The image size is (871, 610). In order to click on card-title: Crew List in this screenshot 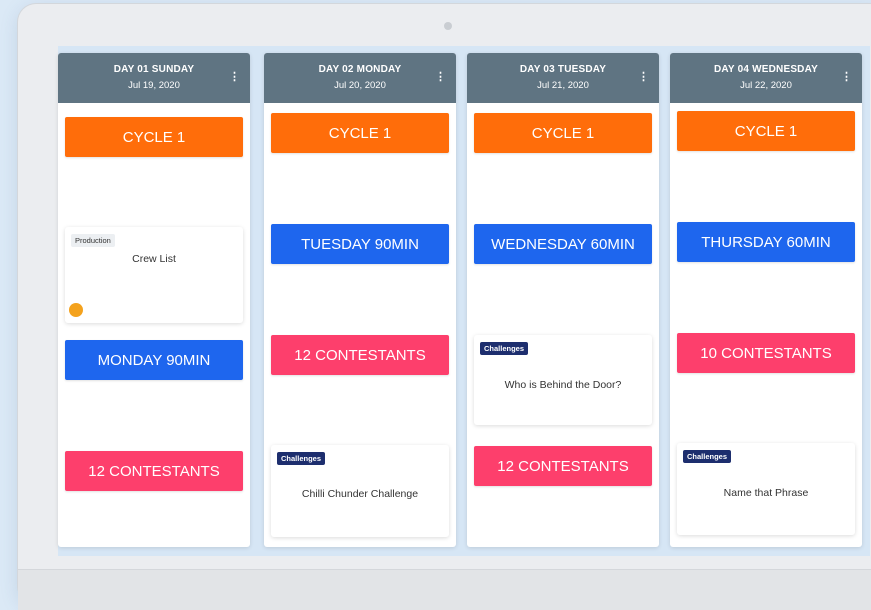, I will do `click(154, 259)`.